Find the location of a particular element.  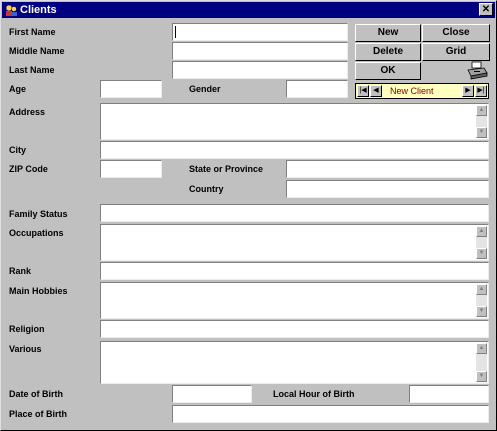

text-cursor is located at coordinates (175, 32).